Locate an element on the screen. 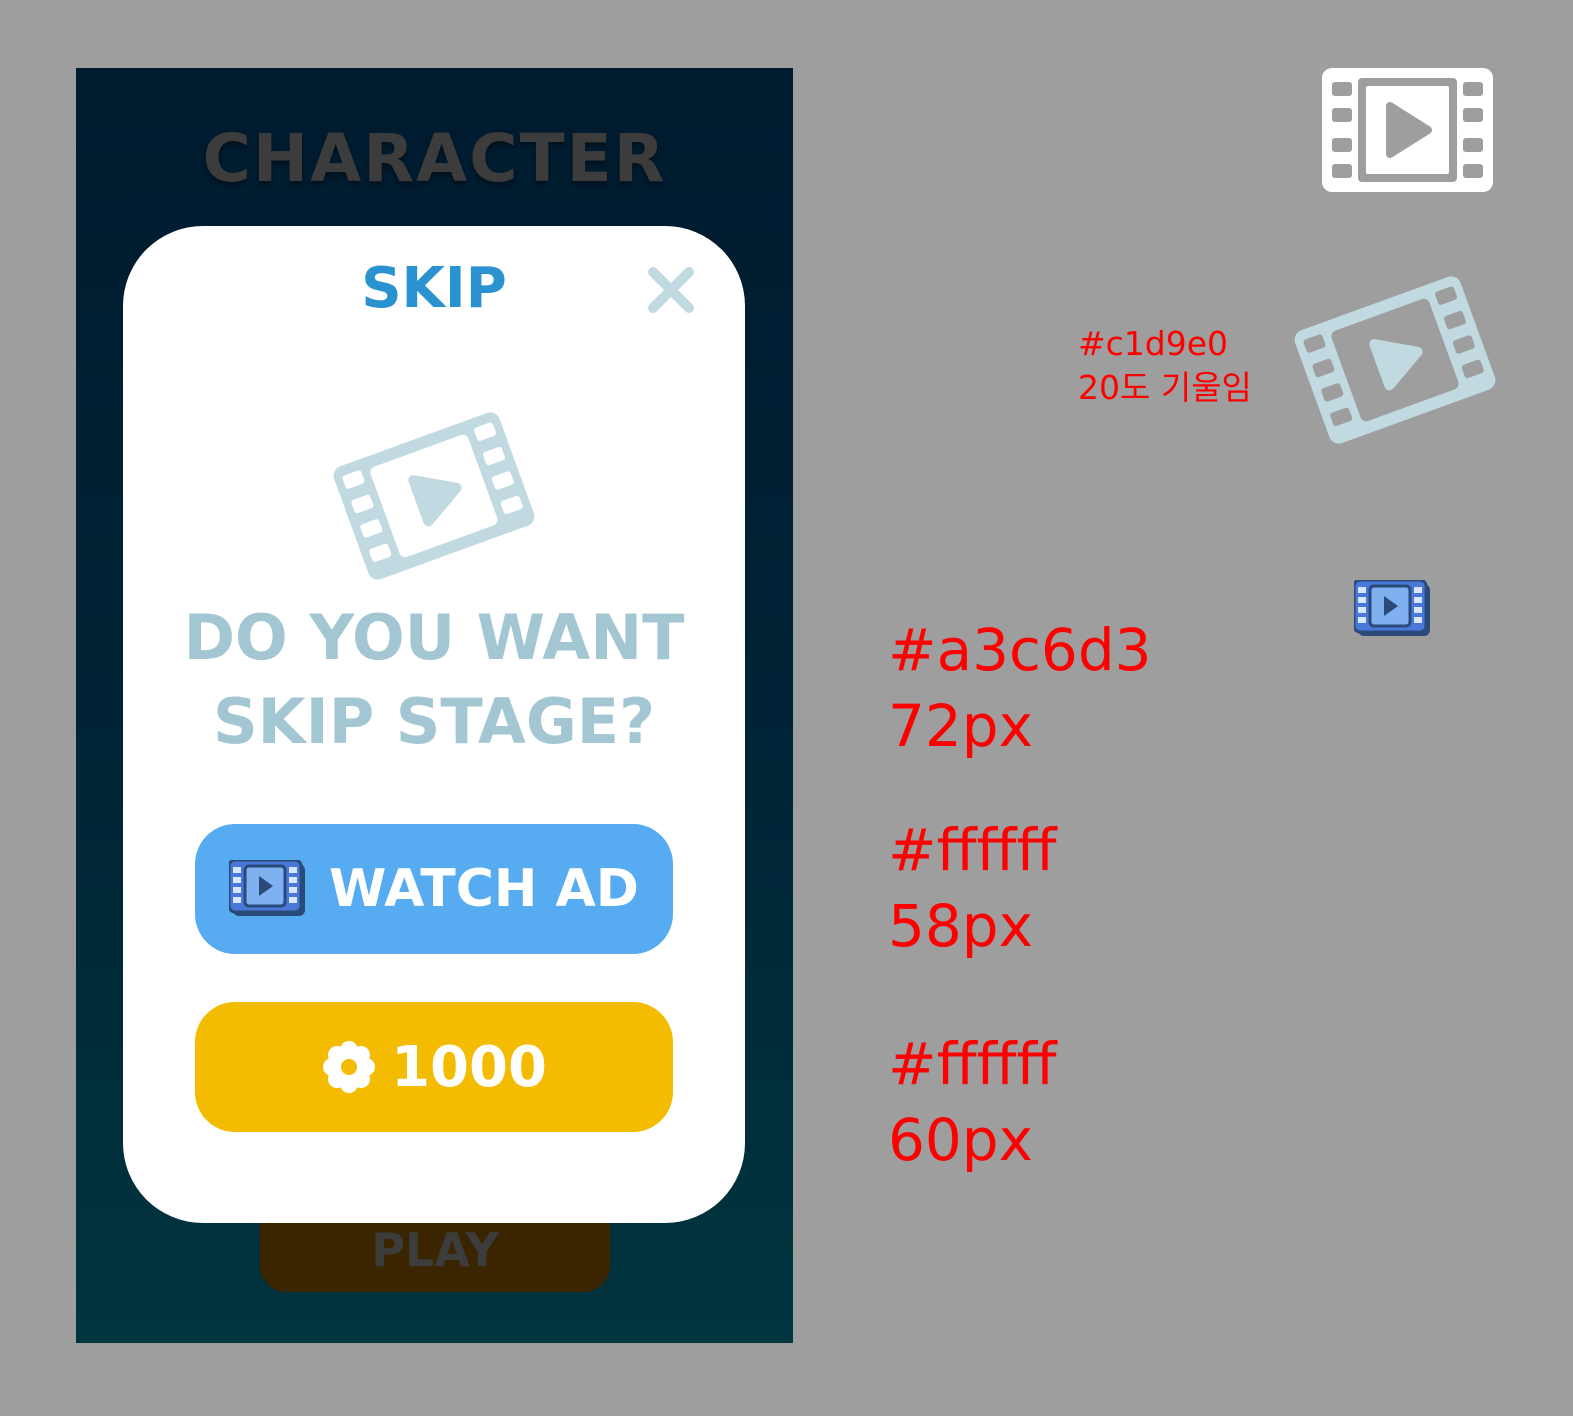  coin-style-note: #ffffff 60px is located at coordinates (972, 1102).